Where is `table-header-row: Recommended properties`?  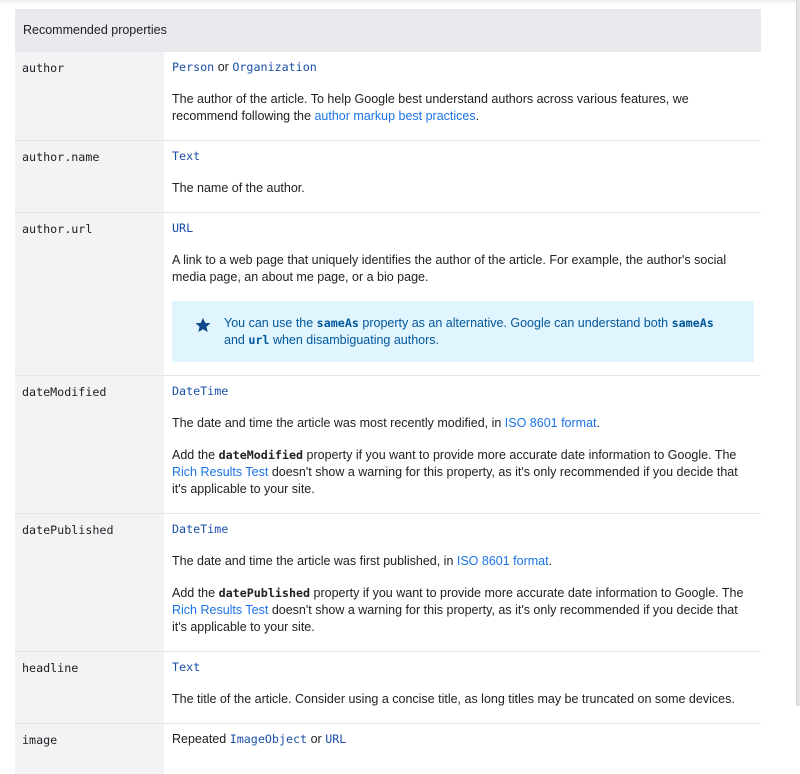
table-header-row: Recommended properties is located at coordinates (388, 30).